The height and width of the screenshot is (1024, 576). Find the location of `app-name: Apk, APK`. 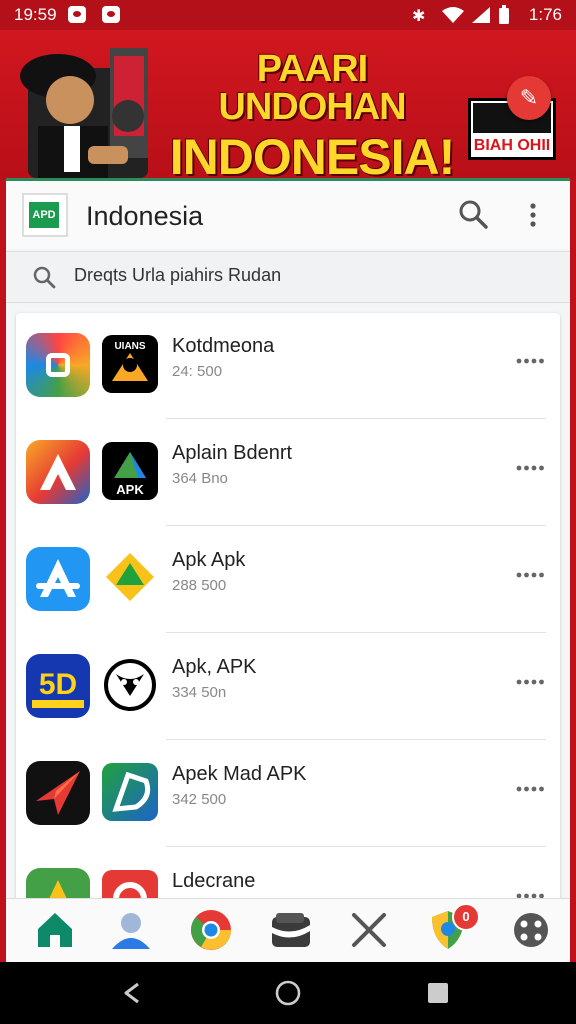

app-name: Apk, APK is located at coordinates (214, 667).